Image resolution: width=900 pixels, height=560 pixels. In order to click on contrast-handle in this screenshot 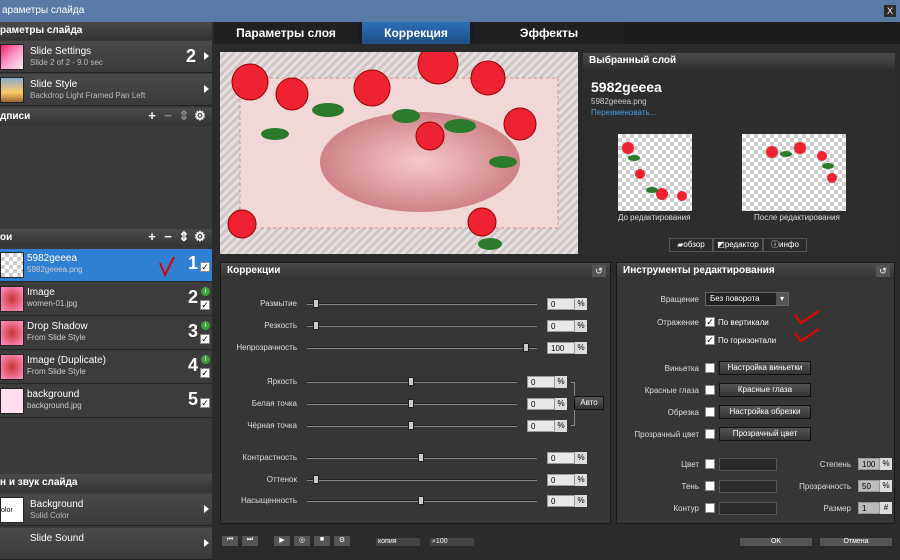, I will do `click(421, 457)`.